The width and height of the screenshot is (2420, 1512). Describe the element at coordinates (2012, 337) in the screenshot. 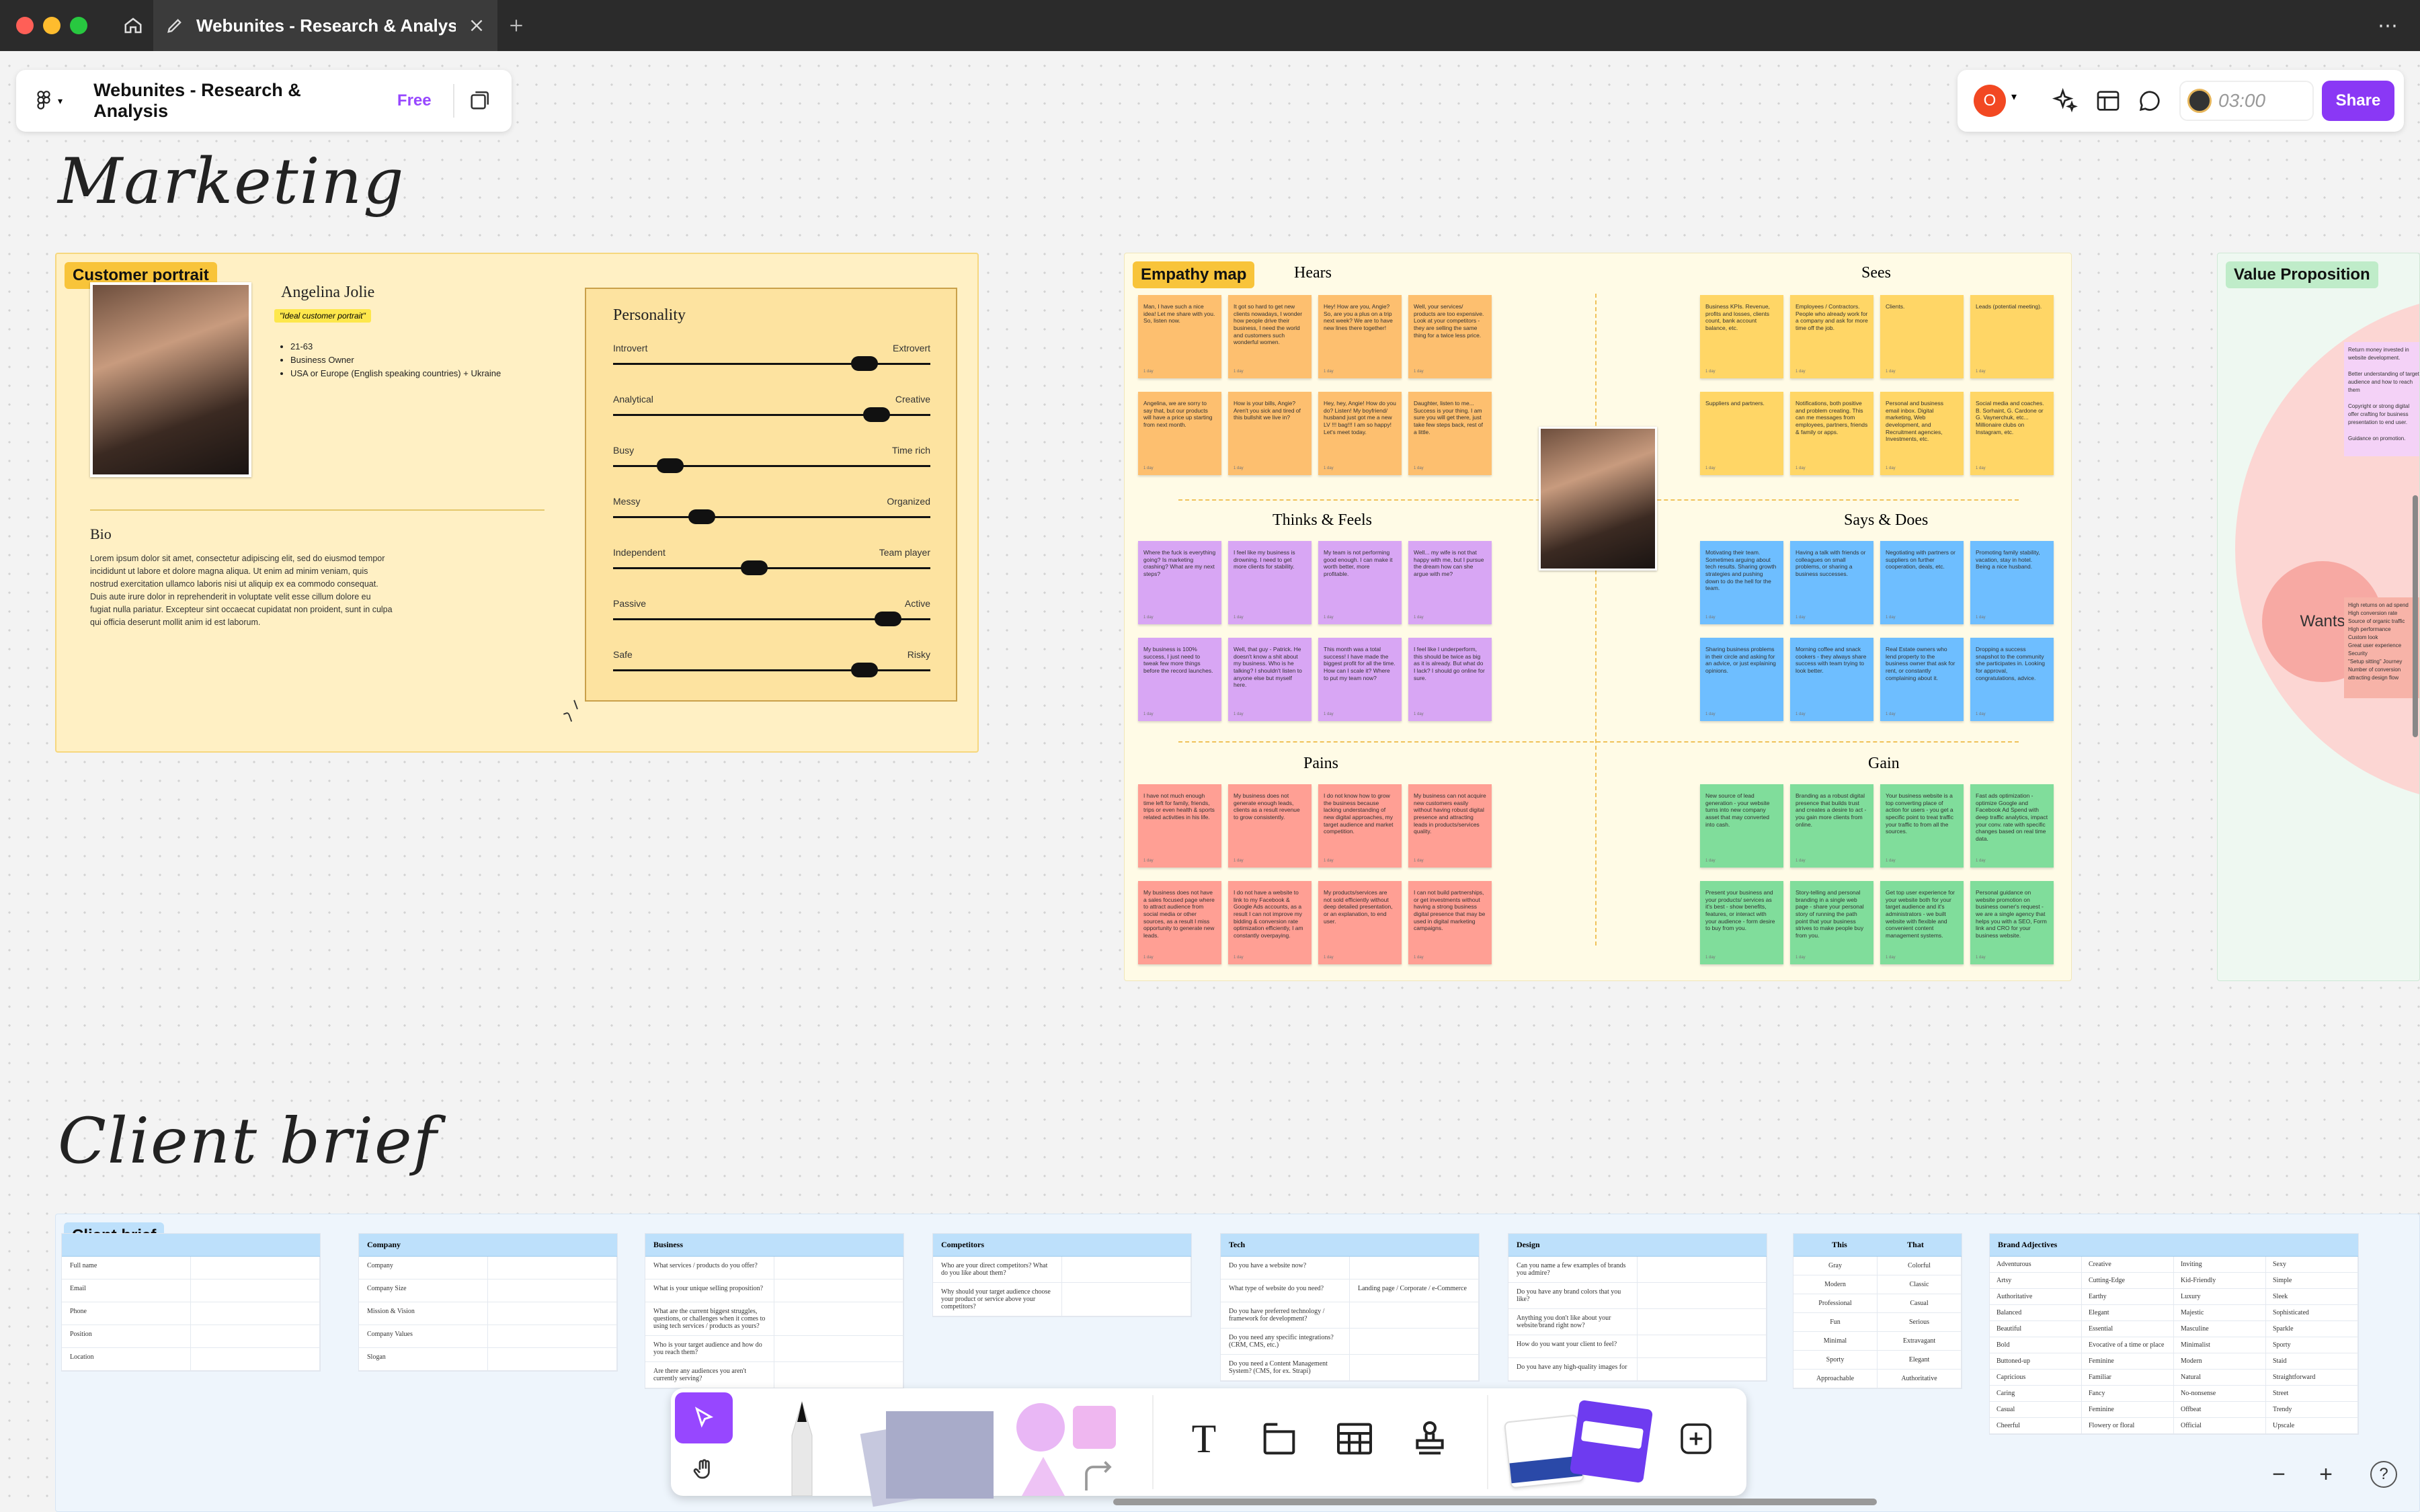

I see `sticky-note-sees: Leads (potential meeting). 1 day` at that location.